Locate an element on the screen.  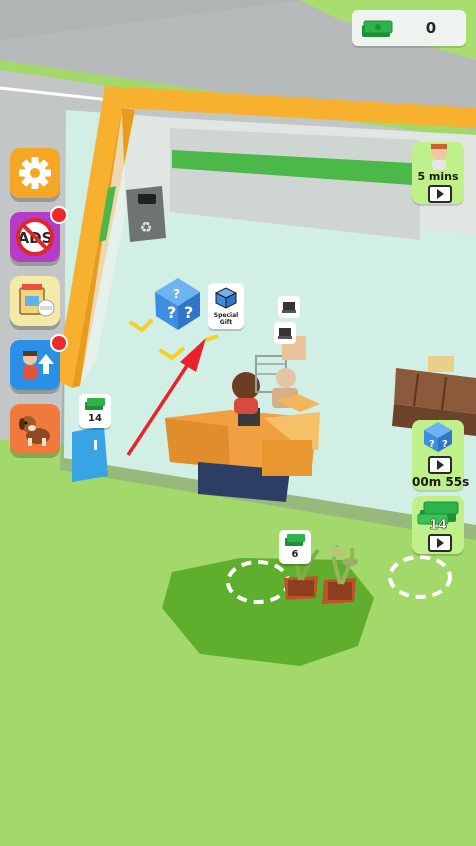
pet-button is located at coordinates (35, 429).